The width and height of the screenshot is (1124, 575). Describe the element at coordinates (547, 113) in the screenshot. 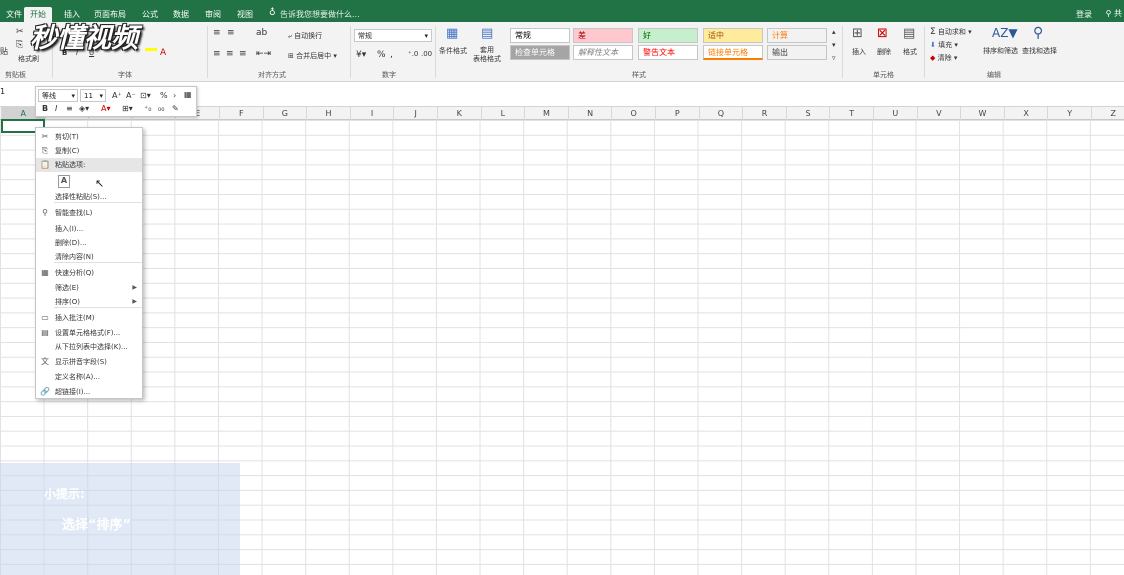

I see `column-header-M: M` at that location.